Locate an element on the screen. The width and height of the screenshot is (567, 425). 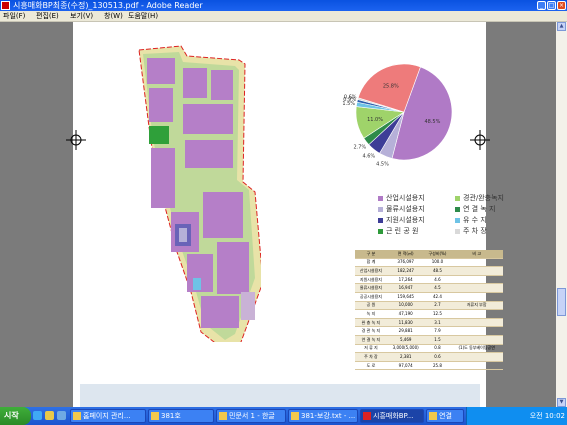
table-cell: 3,000(5,000) is located at coordinates (405, 349).